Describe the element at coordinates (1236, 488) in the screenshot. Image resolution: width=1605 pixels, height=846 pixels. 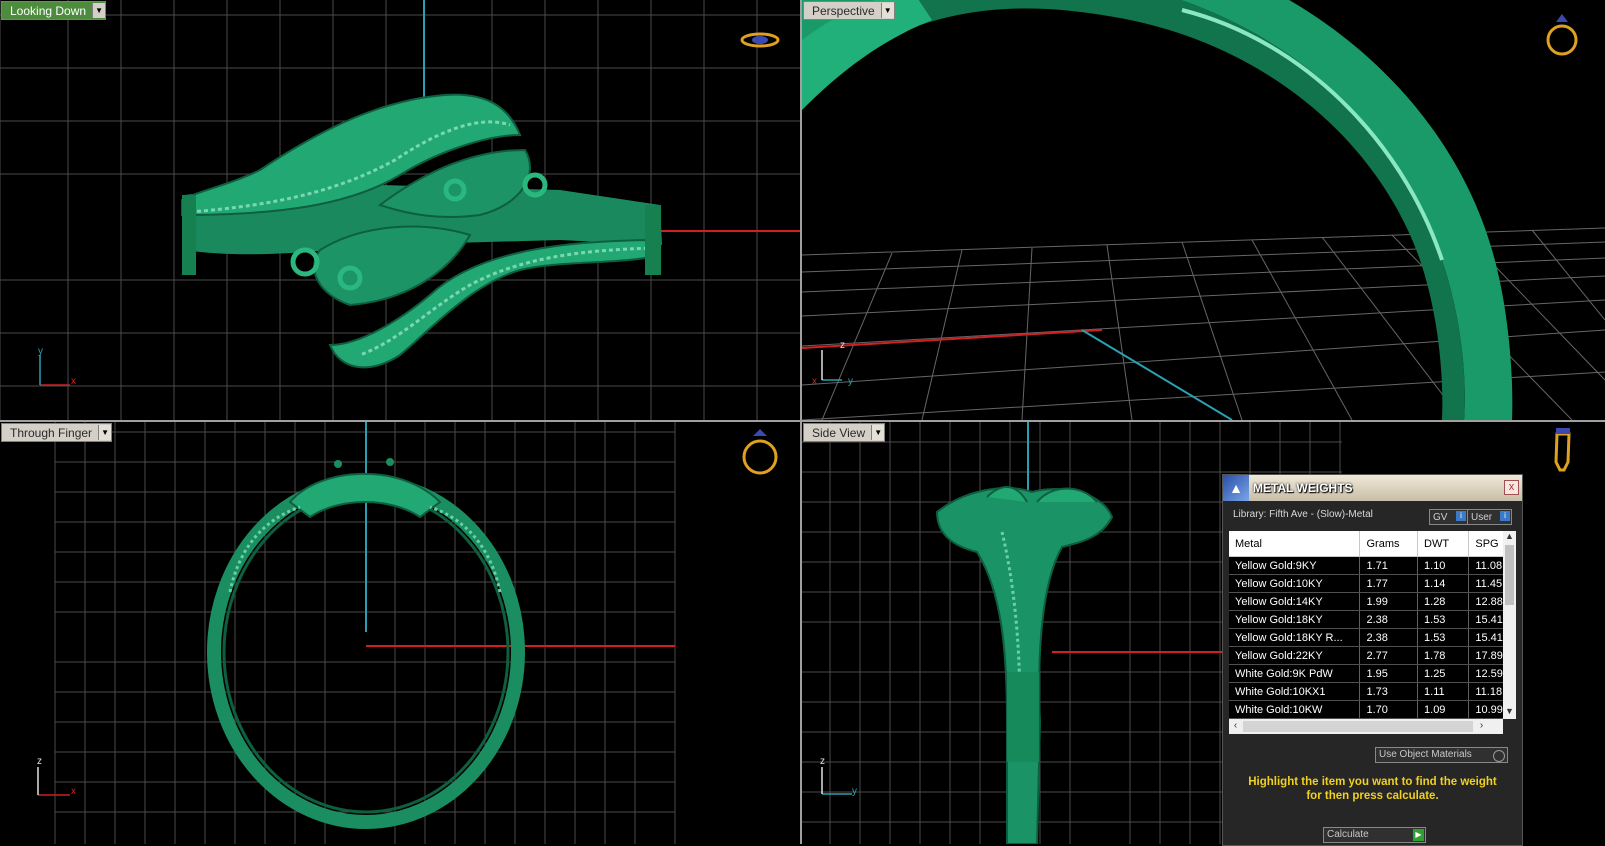
I see `metal-weights-logo-icon: ▲` at that location.